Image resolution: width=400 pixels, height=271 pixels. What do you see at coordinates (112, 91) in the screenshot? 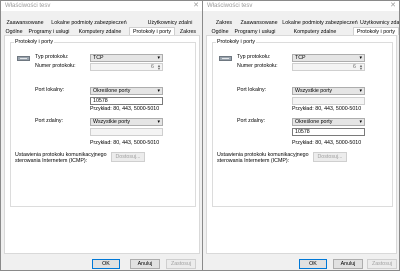
I see `local-port-mode: Określone porty` at bounding box center [112, 91].